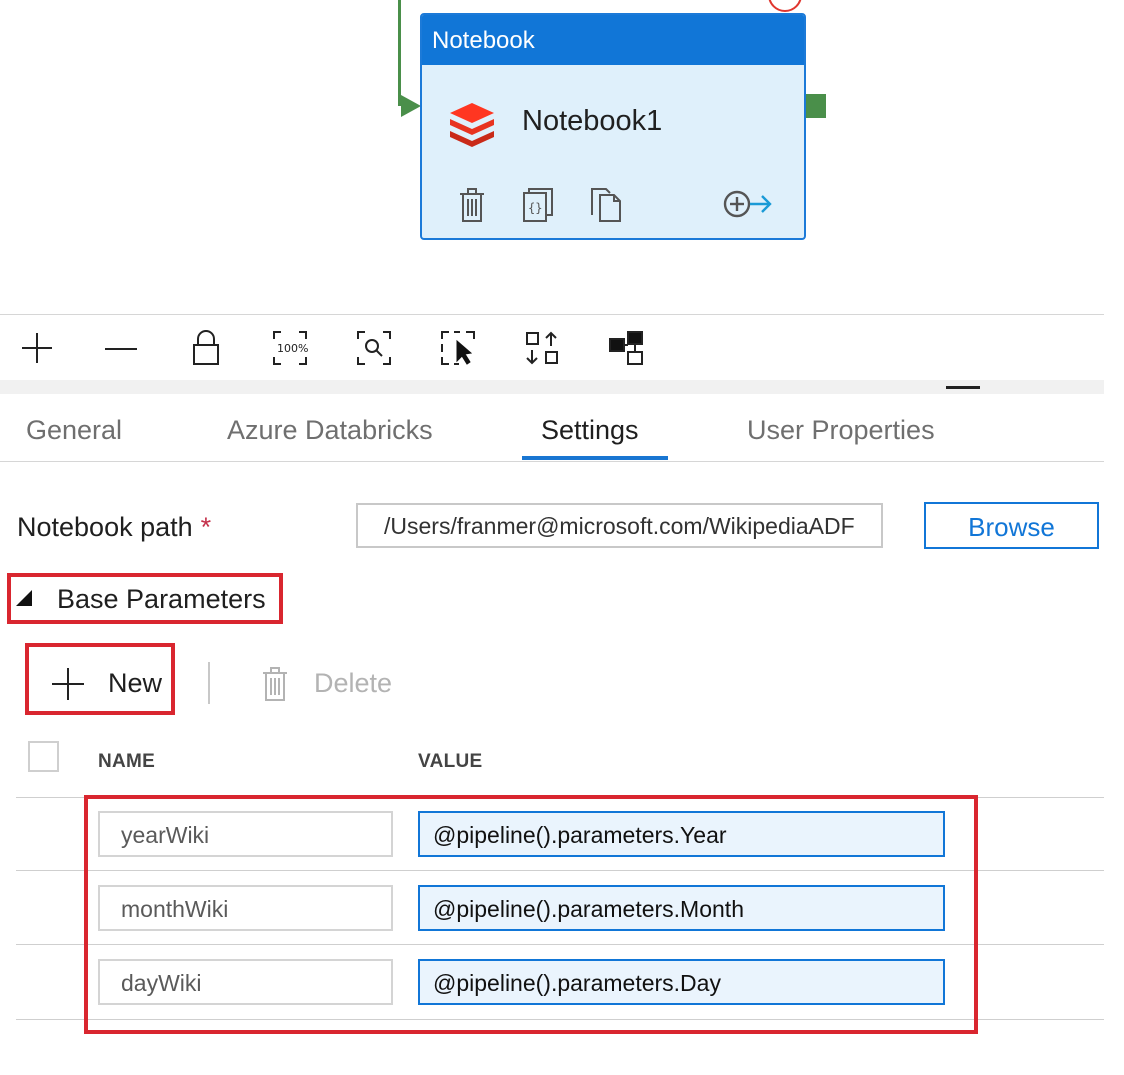 Image resolution: width=1124 pixels, height=1075 pixels. What do you see at coordinates (626, 348) in the screenshot?
I see `minimap-icon` at bounding box center [626, 348].